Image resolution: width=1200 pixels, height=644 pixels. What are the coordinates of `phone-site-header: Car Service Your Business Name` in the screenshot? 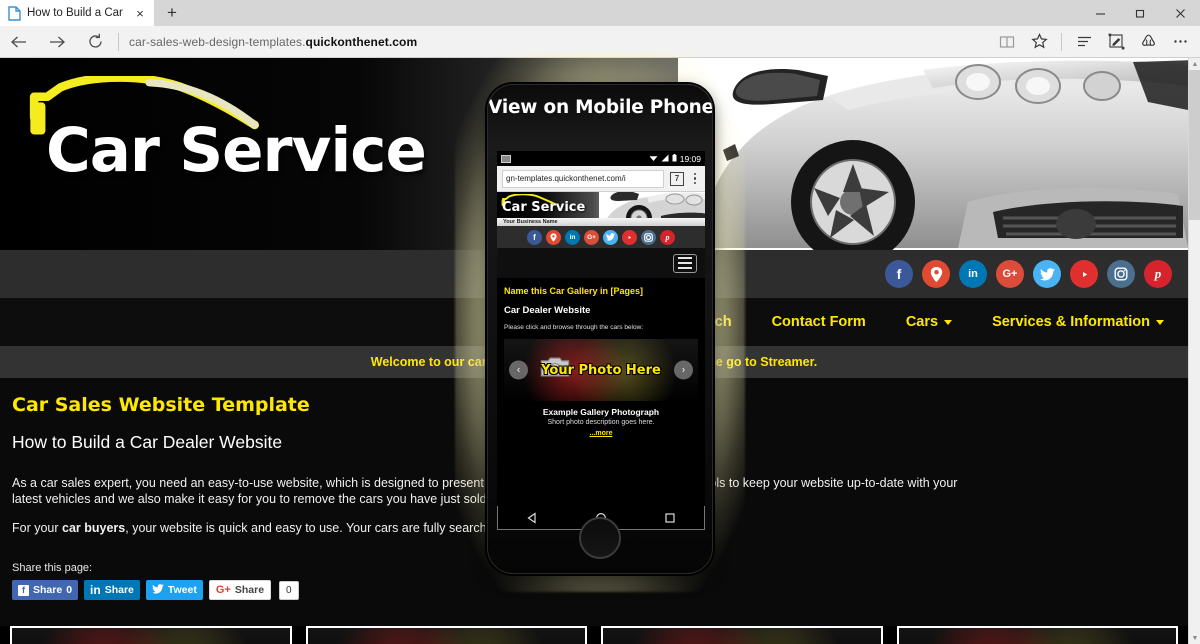 It's located at (601, 209).